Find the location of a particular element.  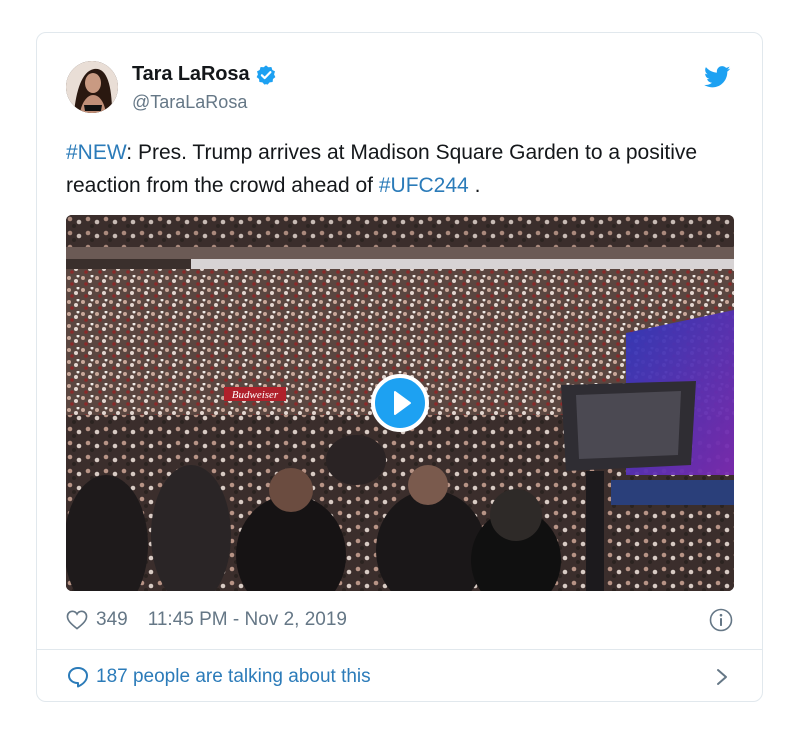

tweet-body-end: . is located at coordinates (474, 185).